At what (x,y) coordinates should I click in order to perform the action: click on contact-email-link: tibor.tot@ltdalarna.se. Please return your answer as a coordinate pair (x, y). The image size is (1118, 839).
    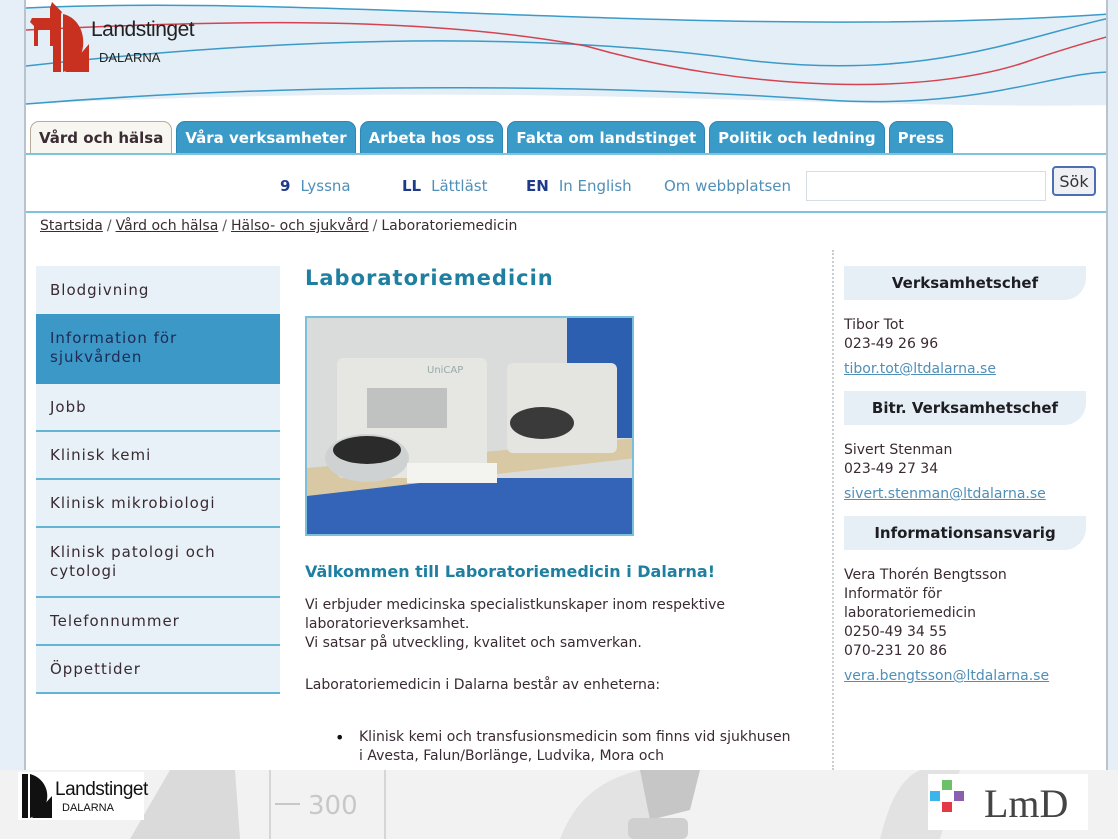
    Looking at the image, I should click on (965, 369).